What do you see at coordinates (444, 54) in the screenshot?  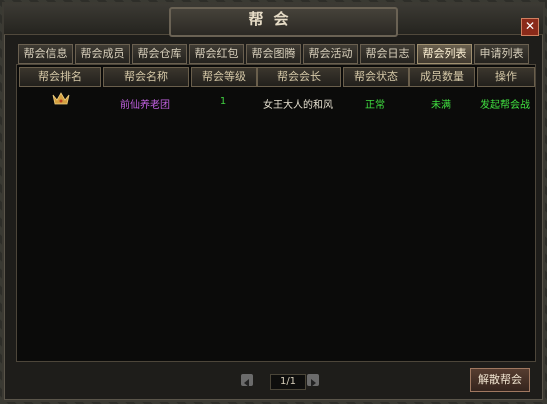 I see `tab-guild-list: 帮会列表` at bounding box center [444, 54].